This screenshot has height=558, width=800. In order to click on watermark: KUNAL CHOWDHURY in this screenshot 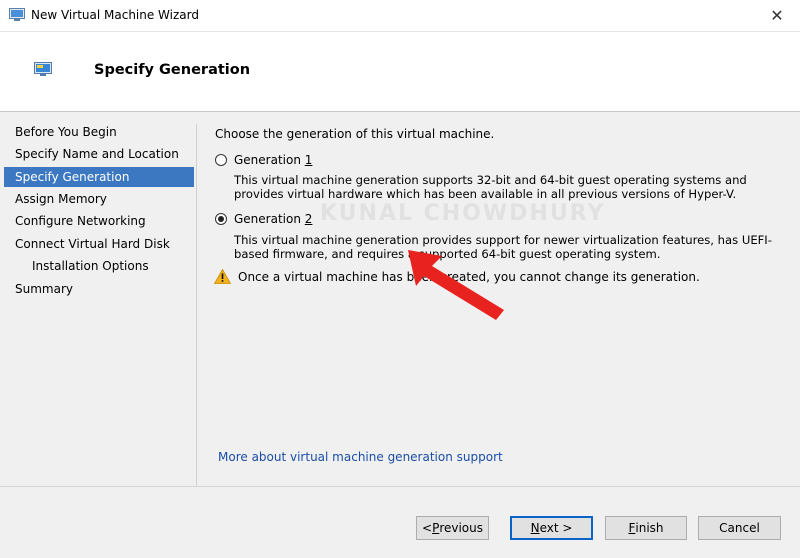, I will do `click(463, 213)`.